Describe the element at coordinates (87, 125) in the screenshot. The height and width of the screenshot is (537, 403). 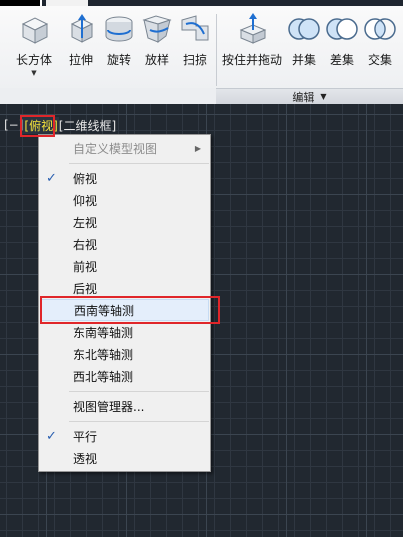
I see `visual-style-menu: [二维线框]` at that location.